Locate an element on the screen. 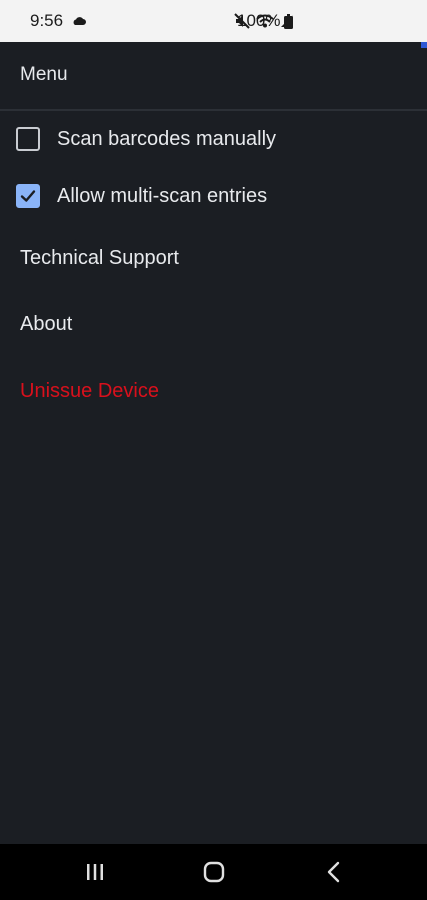  recent-apps-button is located at coordinates (95, 872).